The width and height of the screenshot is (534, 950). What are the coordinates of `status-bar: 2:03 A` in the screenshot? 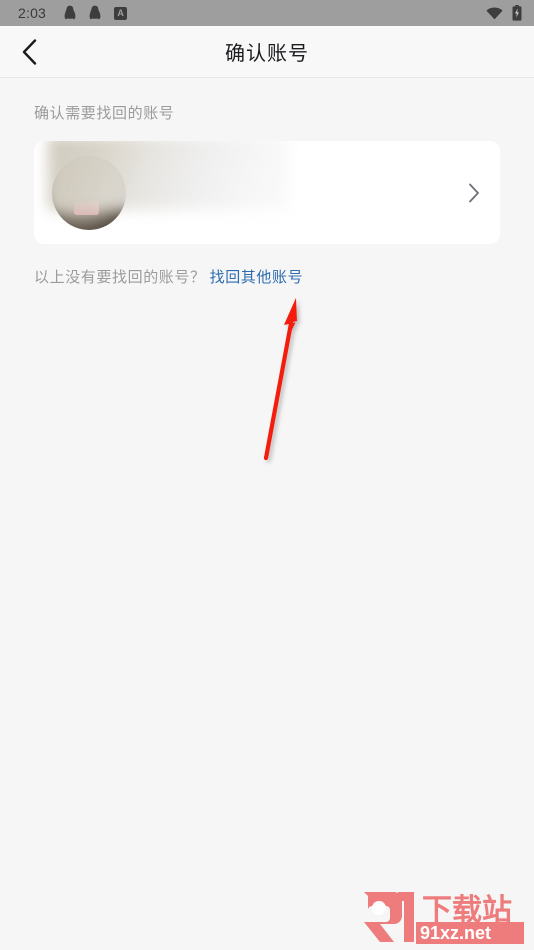 It's located at (267, 13).